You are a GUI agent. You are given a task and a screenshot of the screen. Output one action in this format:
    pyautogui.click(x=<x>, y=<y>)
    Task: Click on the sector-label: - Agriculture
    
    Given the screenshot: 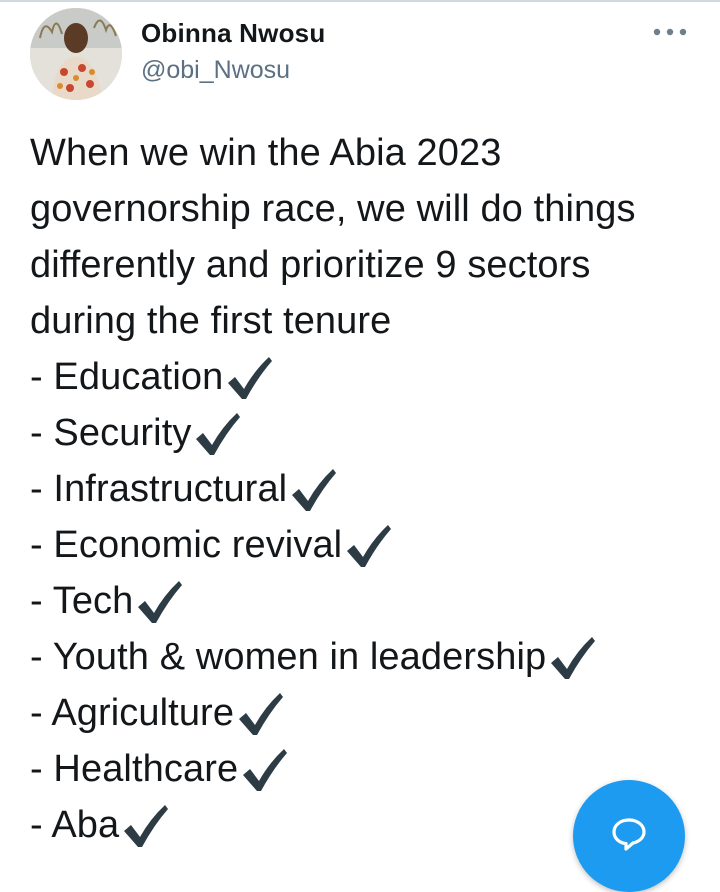 What is the action you would take?
    pyautogui.click(x=132, y=713)
    